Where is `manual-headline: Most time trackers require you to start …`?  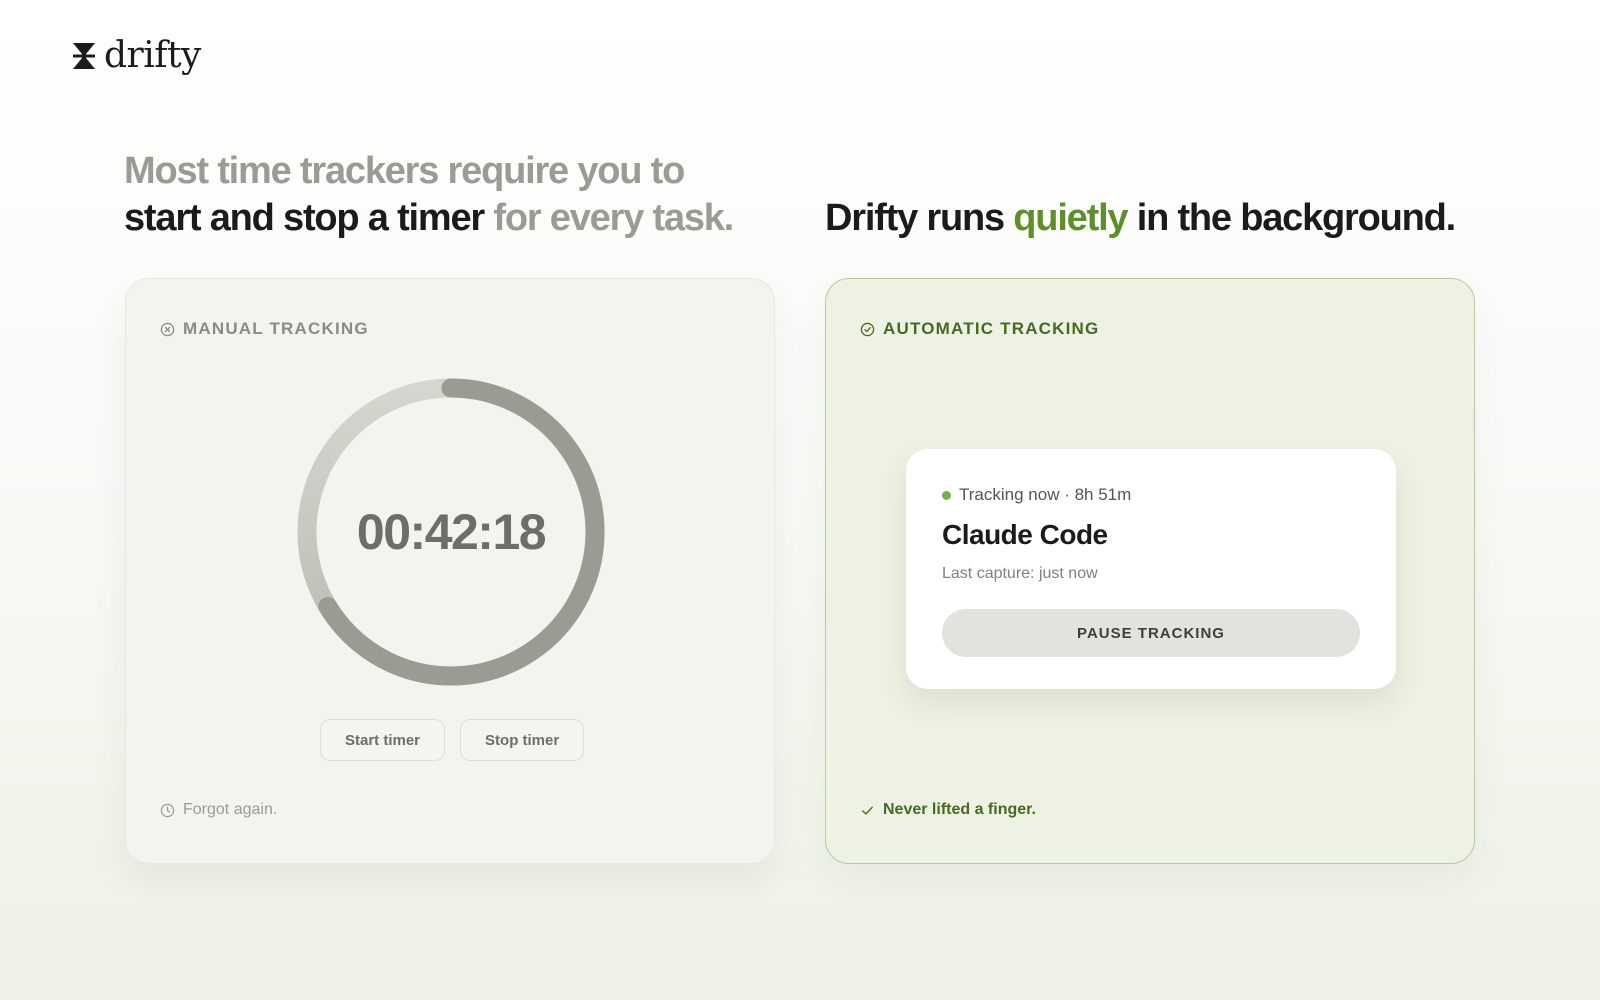
manual-headline: Most time trackers require you to start … is located at coordinates (464, 195).